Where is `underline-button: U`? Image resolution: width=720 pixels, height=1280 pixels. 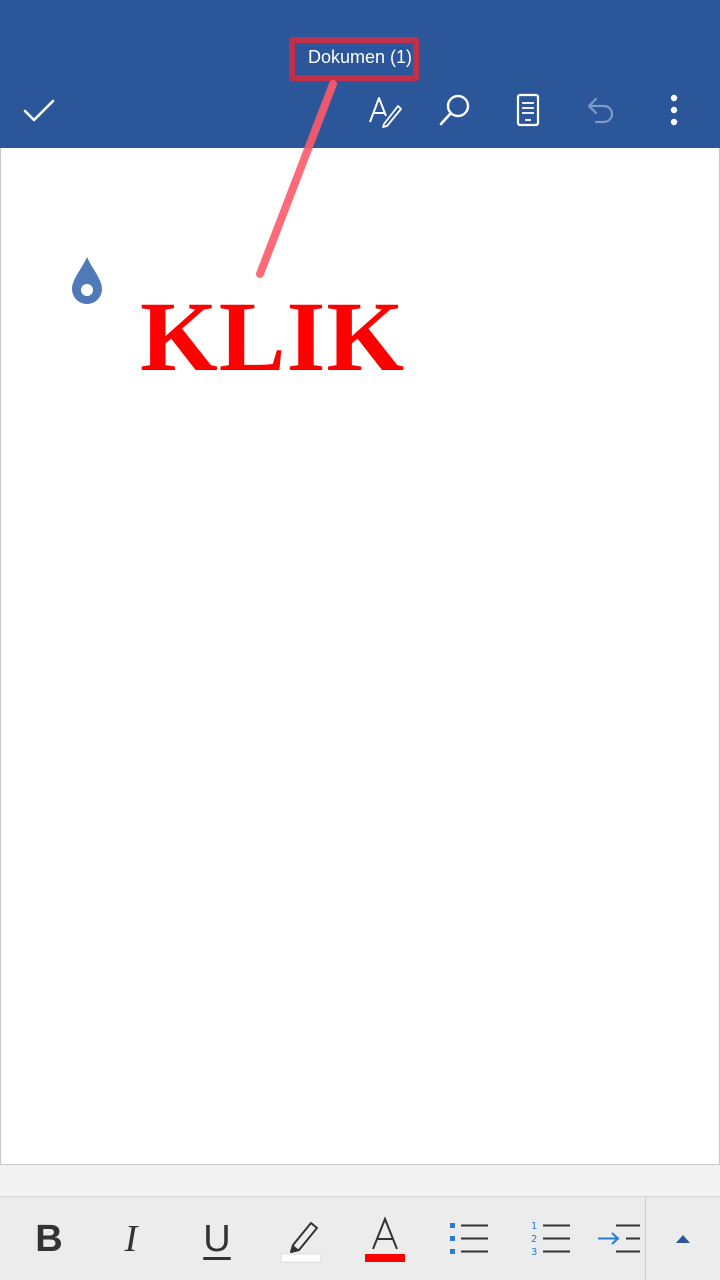
underline-button: U is located at coordinates (217, 1239).